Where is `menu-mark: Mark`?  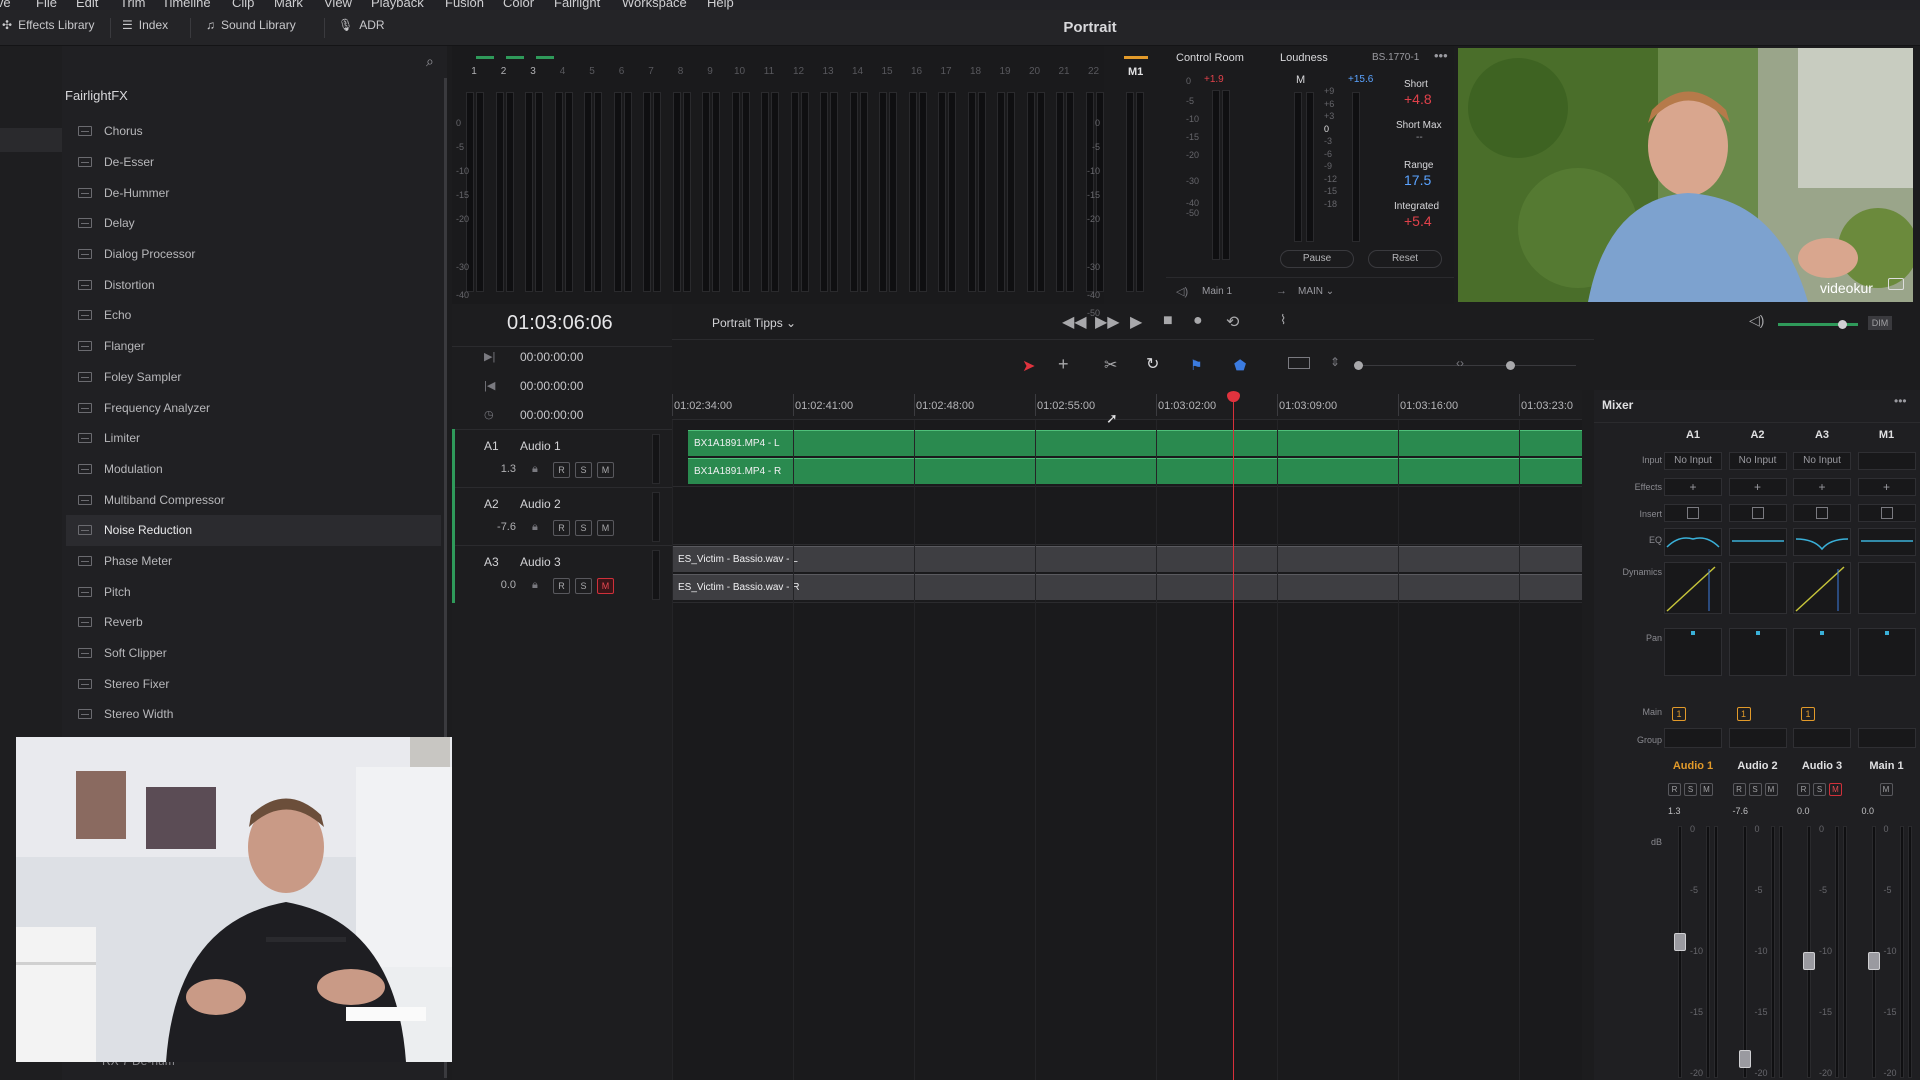
menu-mark: Mark is located at coordinates (288, 5).